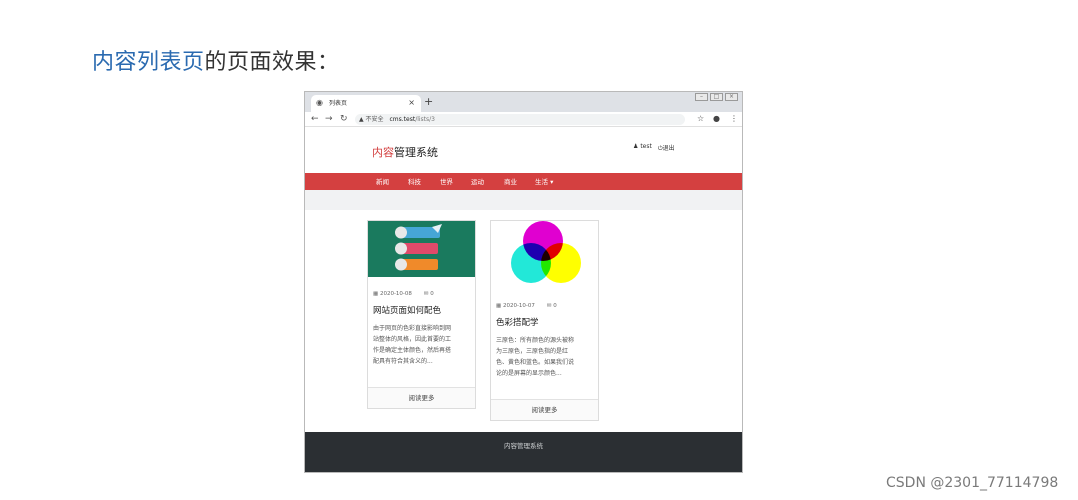  What do you see at coordinates (520, 119) in the screenshot?
I see `url-input: ▲ 不安全 cms.test/lists/3` at bounding box center [520, 119].